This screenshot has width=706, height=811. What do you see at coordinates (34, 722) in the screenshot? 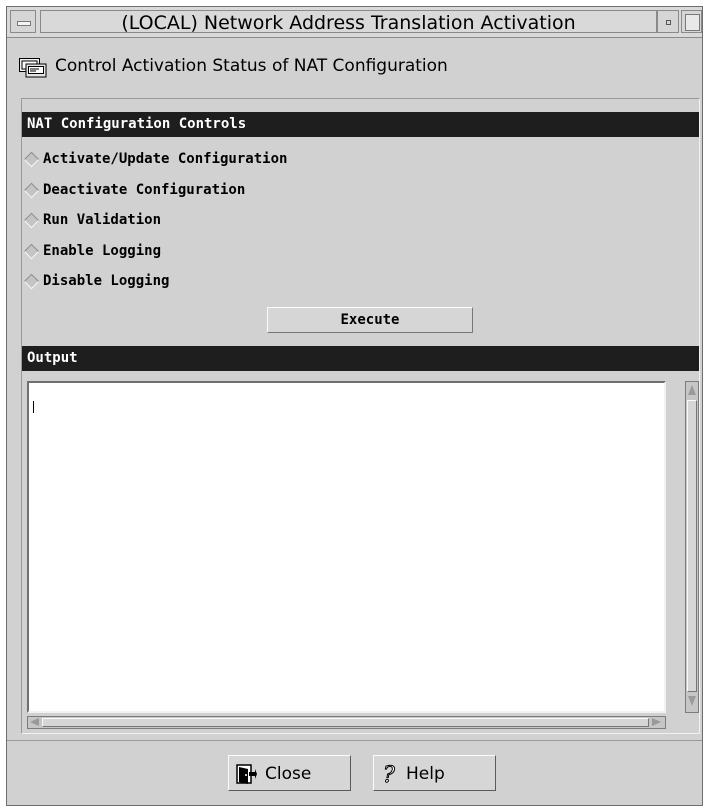
I see `scroll-left-arrow-icon` at bounding box center [34, 722].